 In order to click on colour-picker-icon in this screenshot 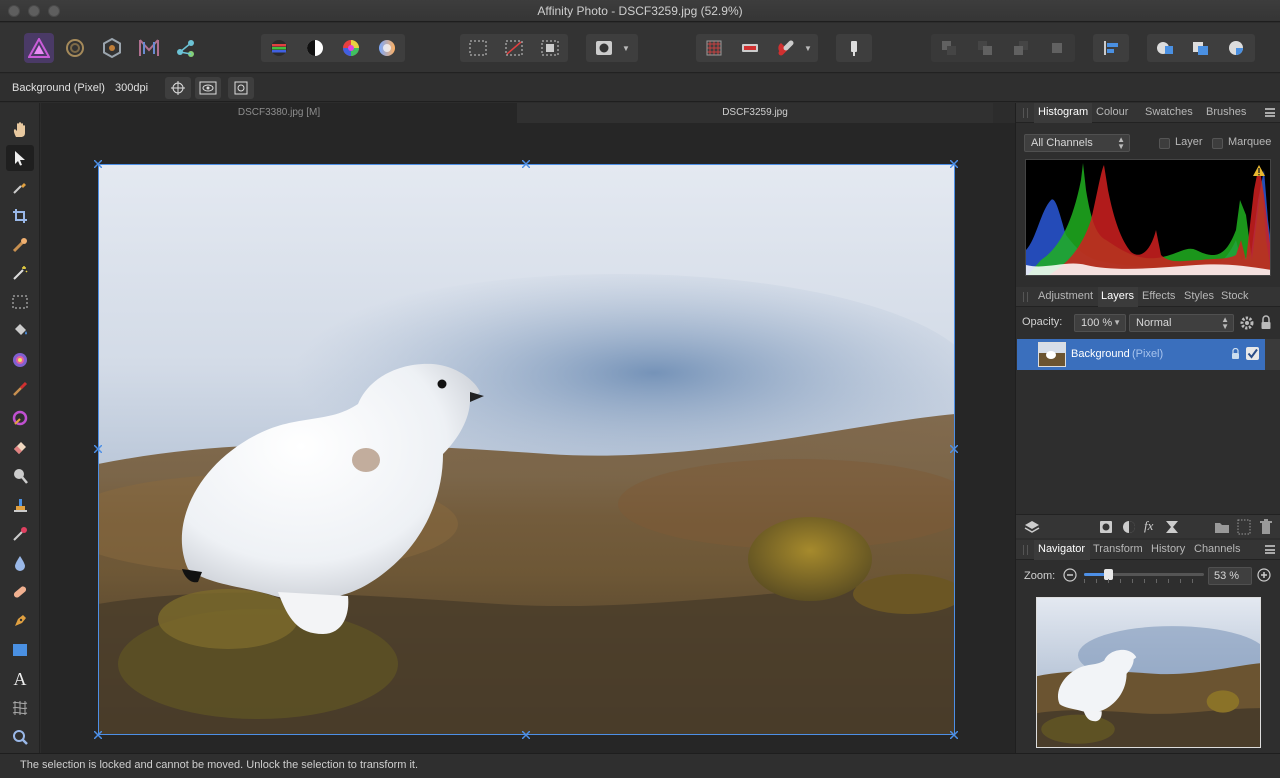, I will do `click(20, 187)`.